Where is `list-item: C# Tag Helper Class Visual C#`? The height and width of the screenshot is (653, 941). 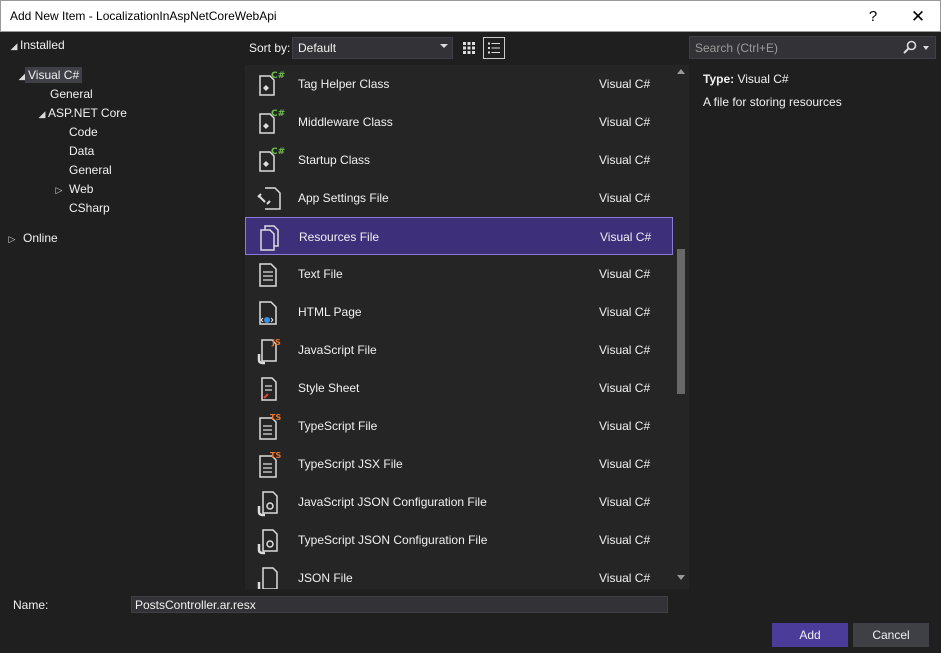 list-item: C# Tag Helper Class Visual C# is located at coordinates (459, 84).